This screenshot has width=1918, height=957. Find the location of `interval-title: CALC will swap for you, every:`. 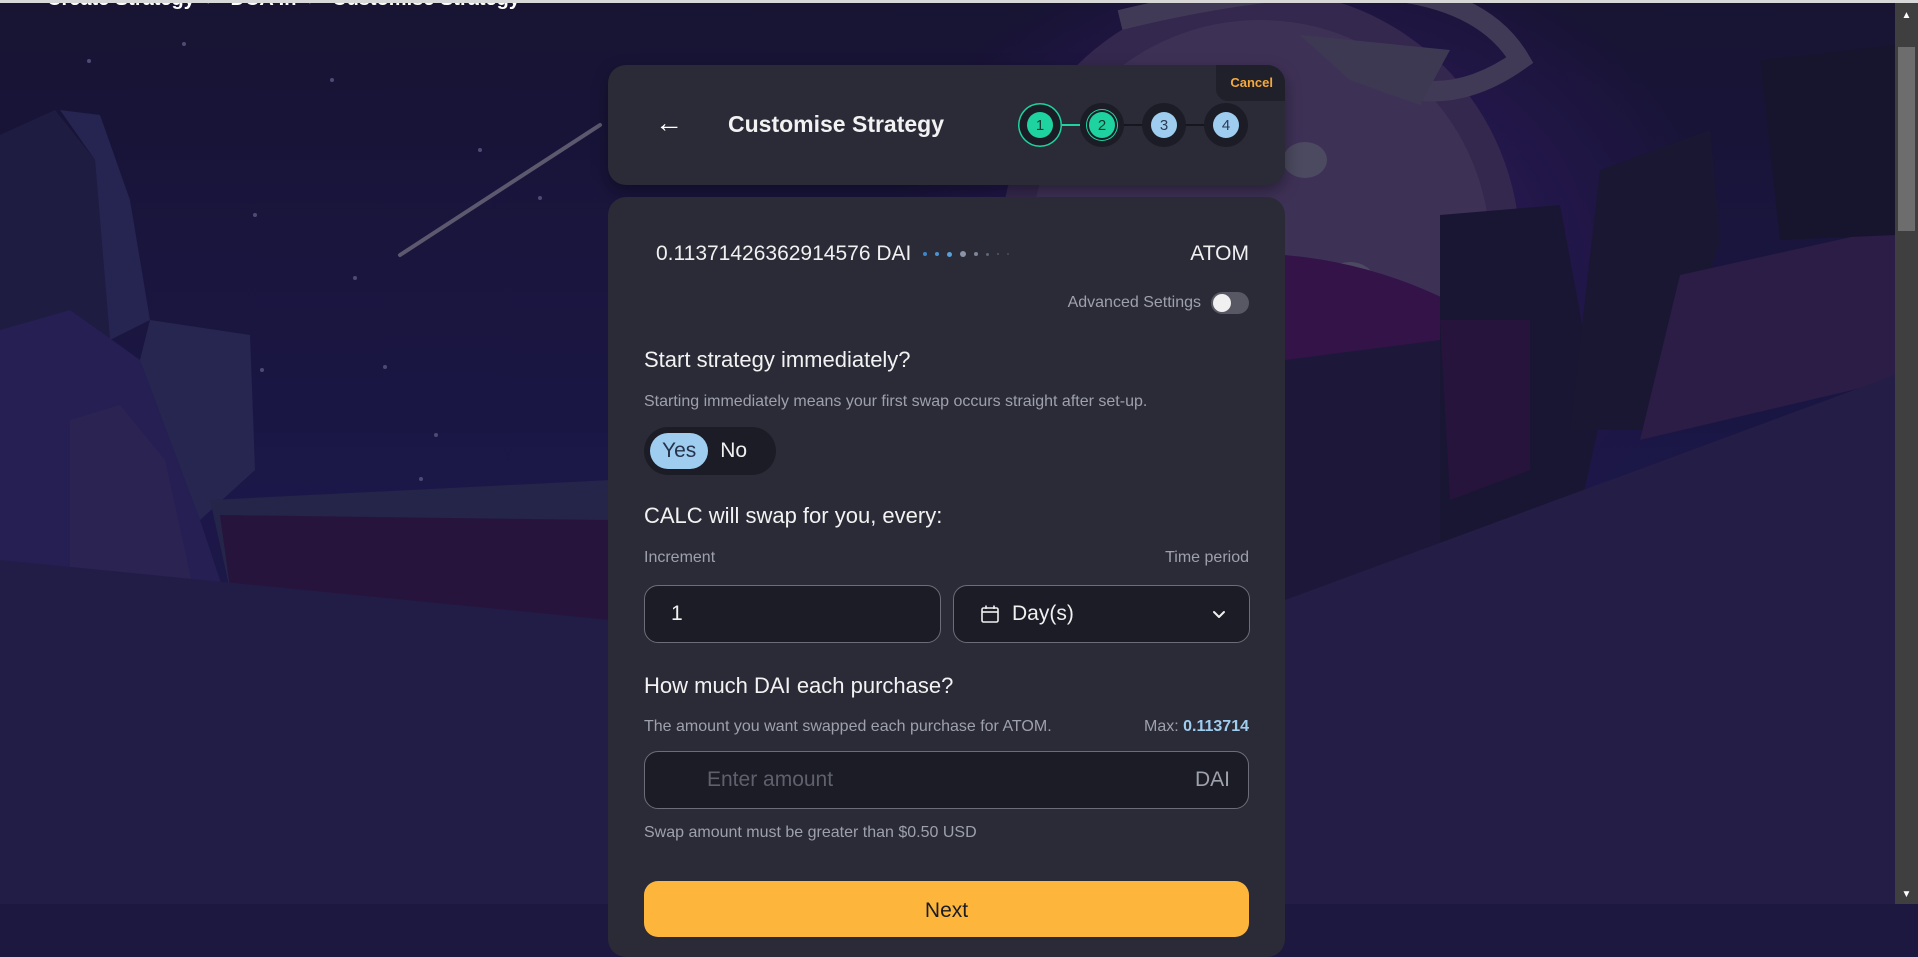

interval-title: CALC will swap for you, every: is located at coordinates (793, 515).